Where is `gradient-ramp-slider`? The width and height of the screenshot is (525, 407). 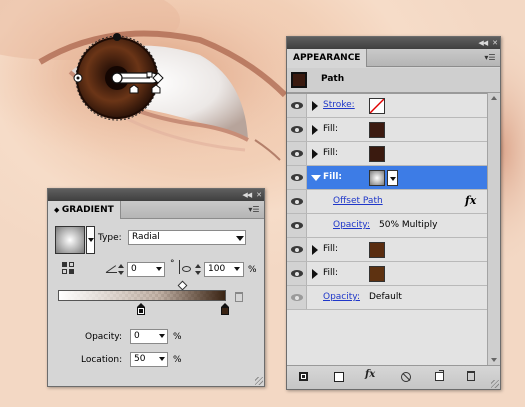 gradient-ramp-slider is located at coordinates (142, 295).